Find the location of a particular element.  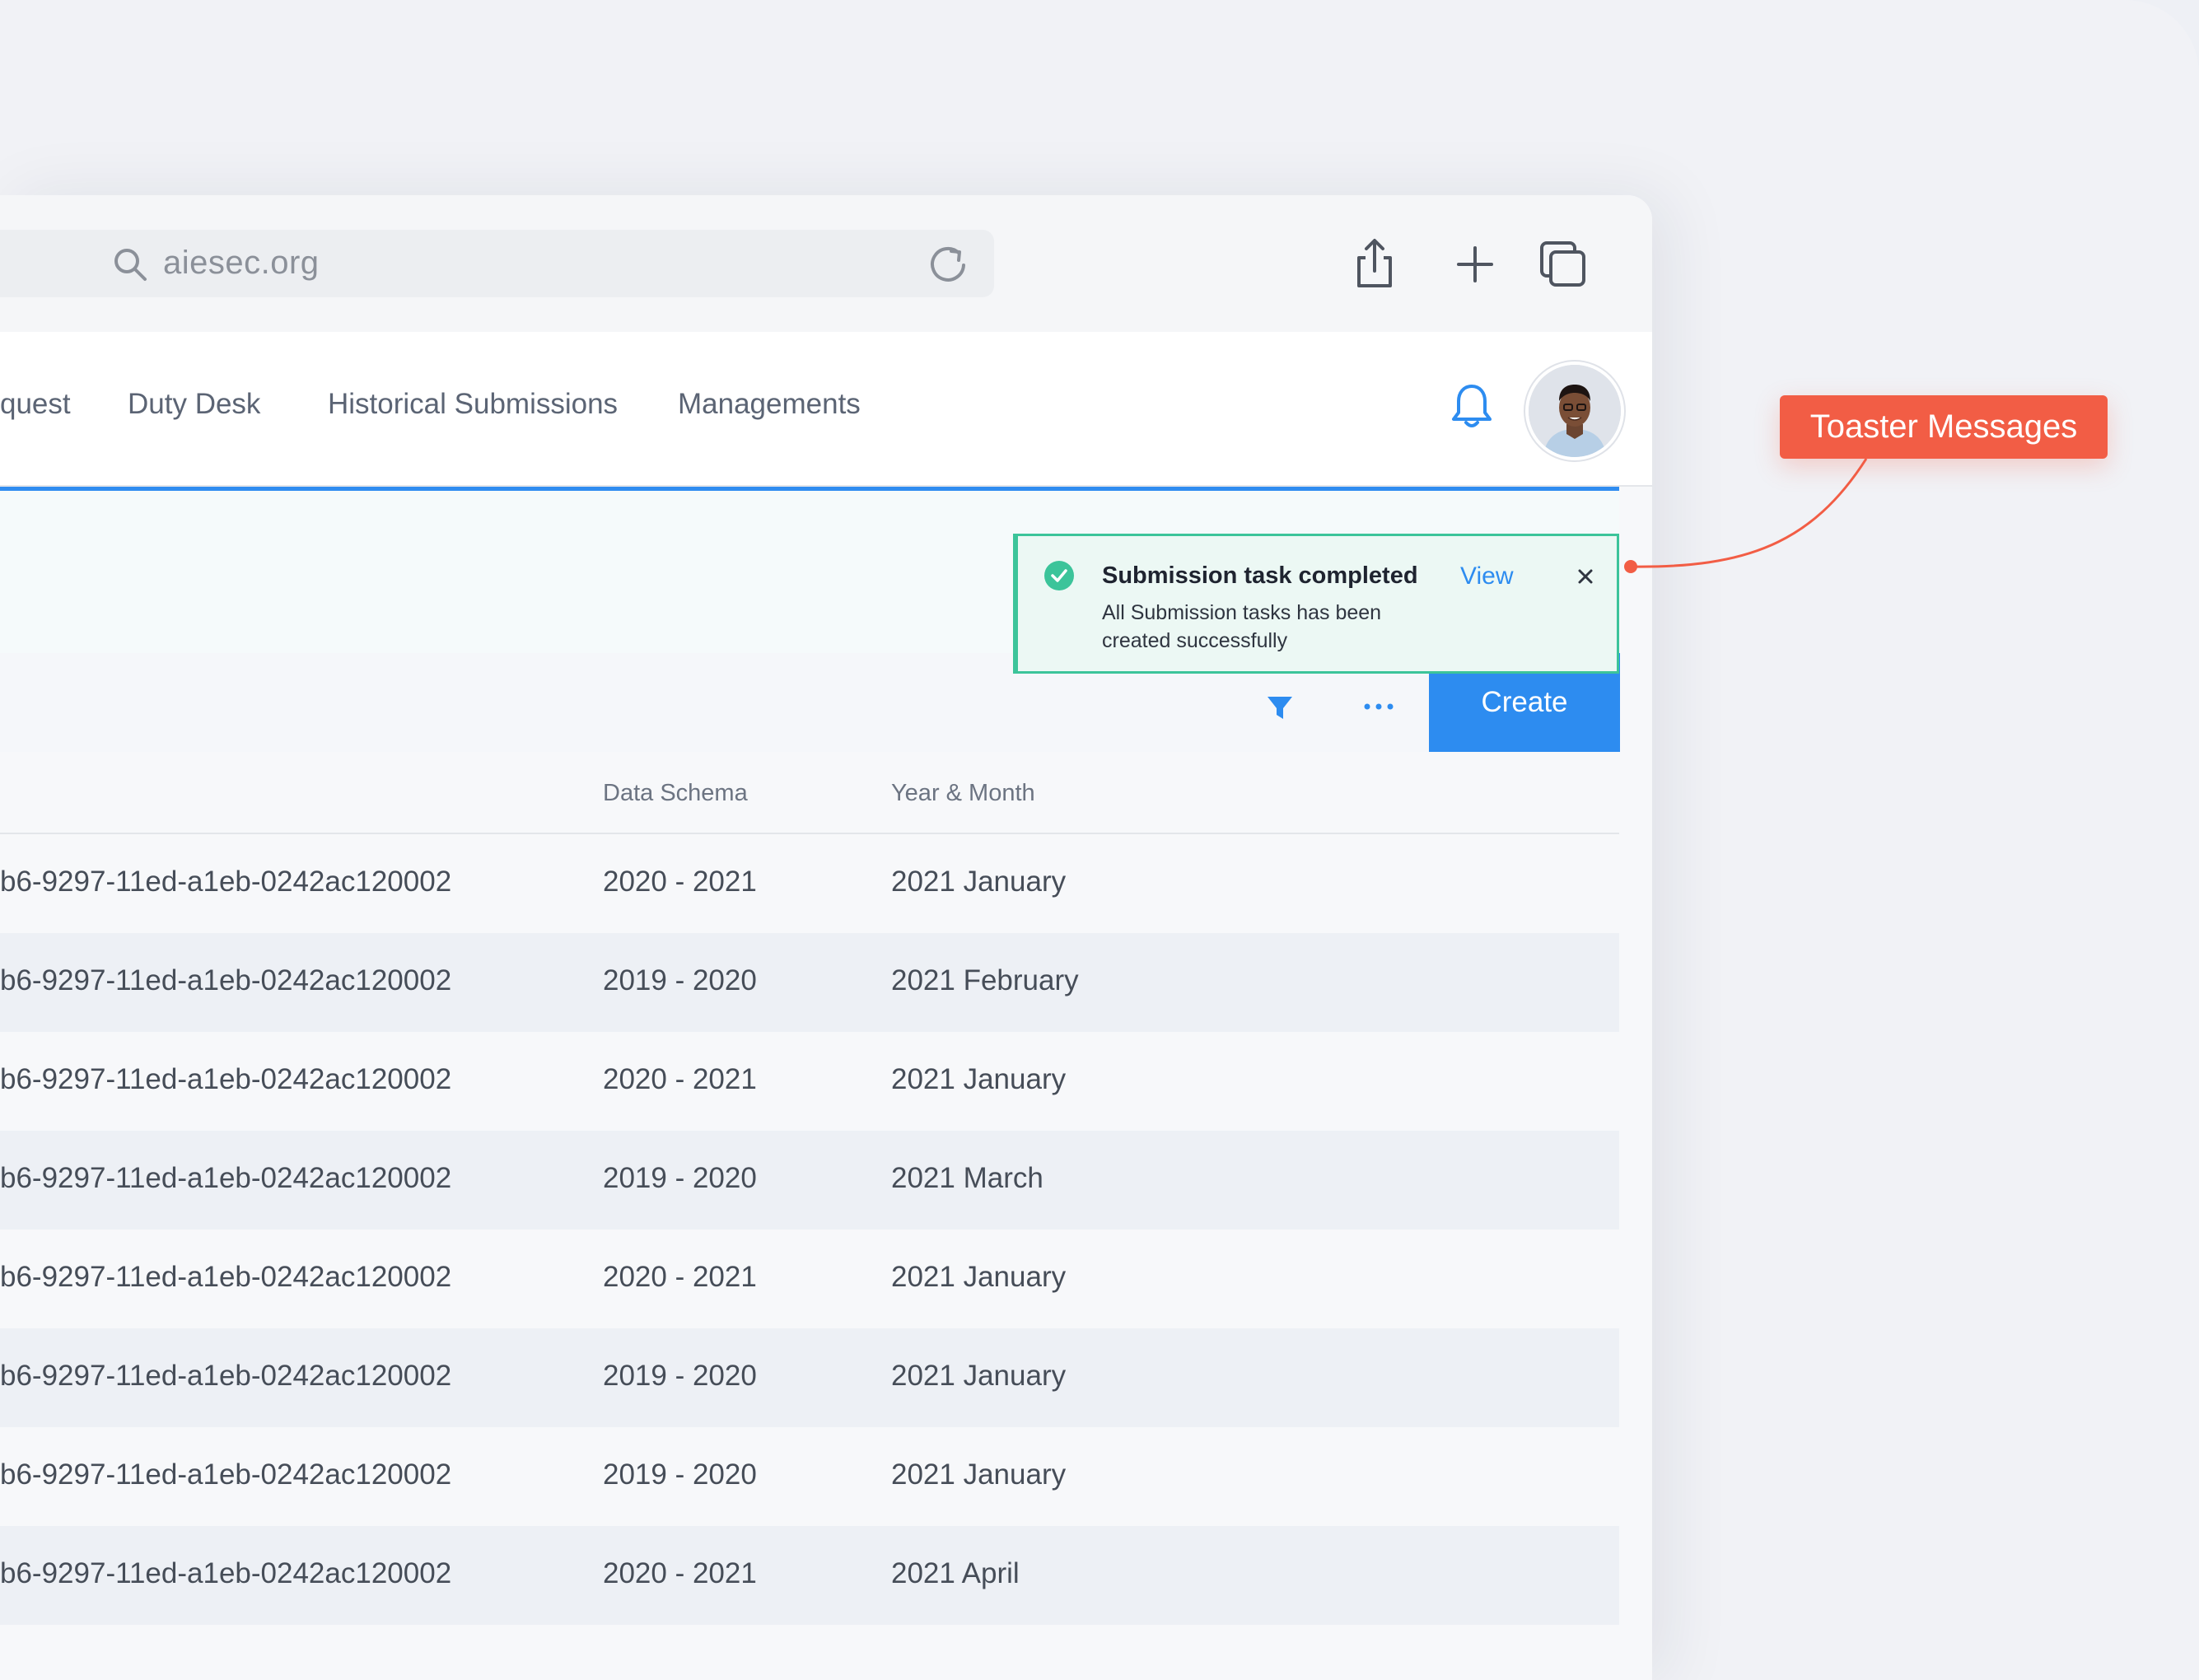

annotation-label: Toaster Messages is located at coordinates (1944, 427).